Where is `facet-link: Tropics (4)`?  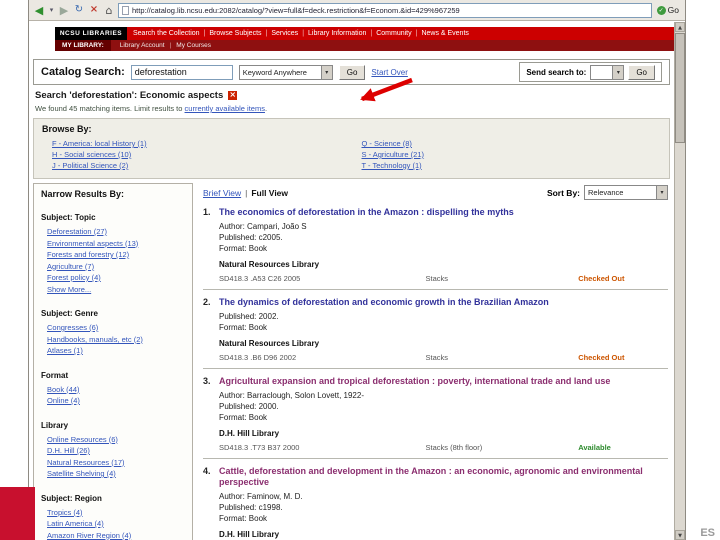 facet-link: Tropics (4) is located at coordinates (97, 513).